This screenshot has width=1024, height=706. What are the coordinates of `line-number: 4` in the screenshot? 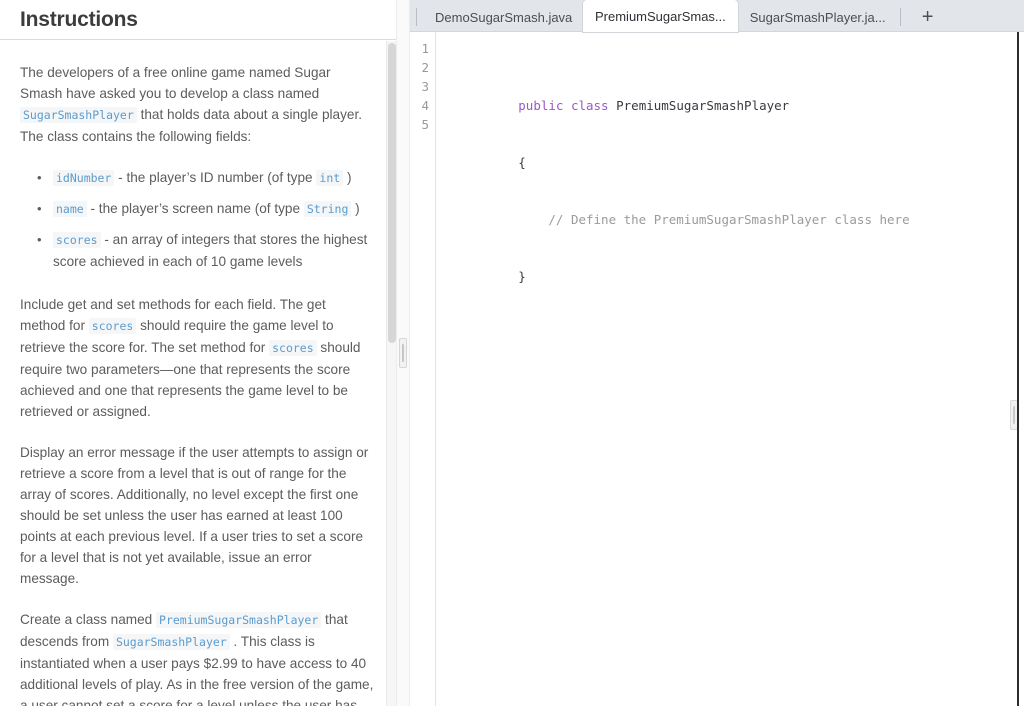 It's located at (425, 105).